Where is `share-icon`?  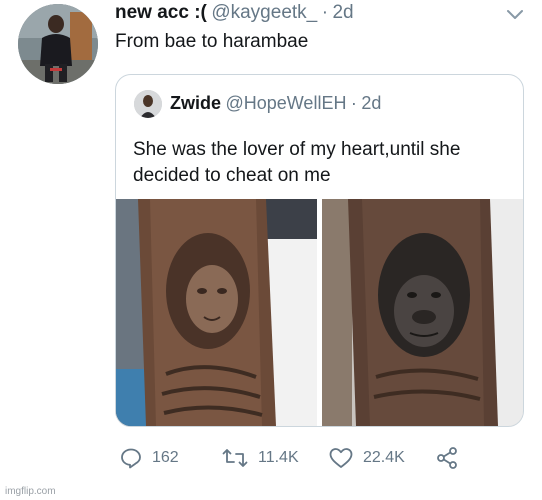 share-icon is located at coordinates (447, 458).